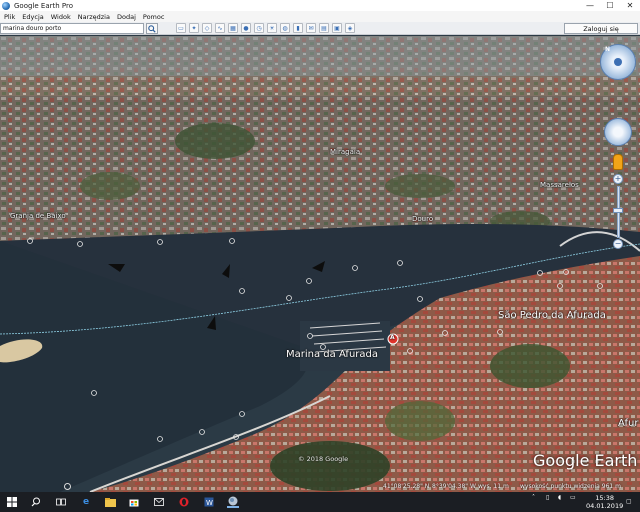  I want to click on marker-a-label: A, so click(392, 337).